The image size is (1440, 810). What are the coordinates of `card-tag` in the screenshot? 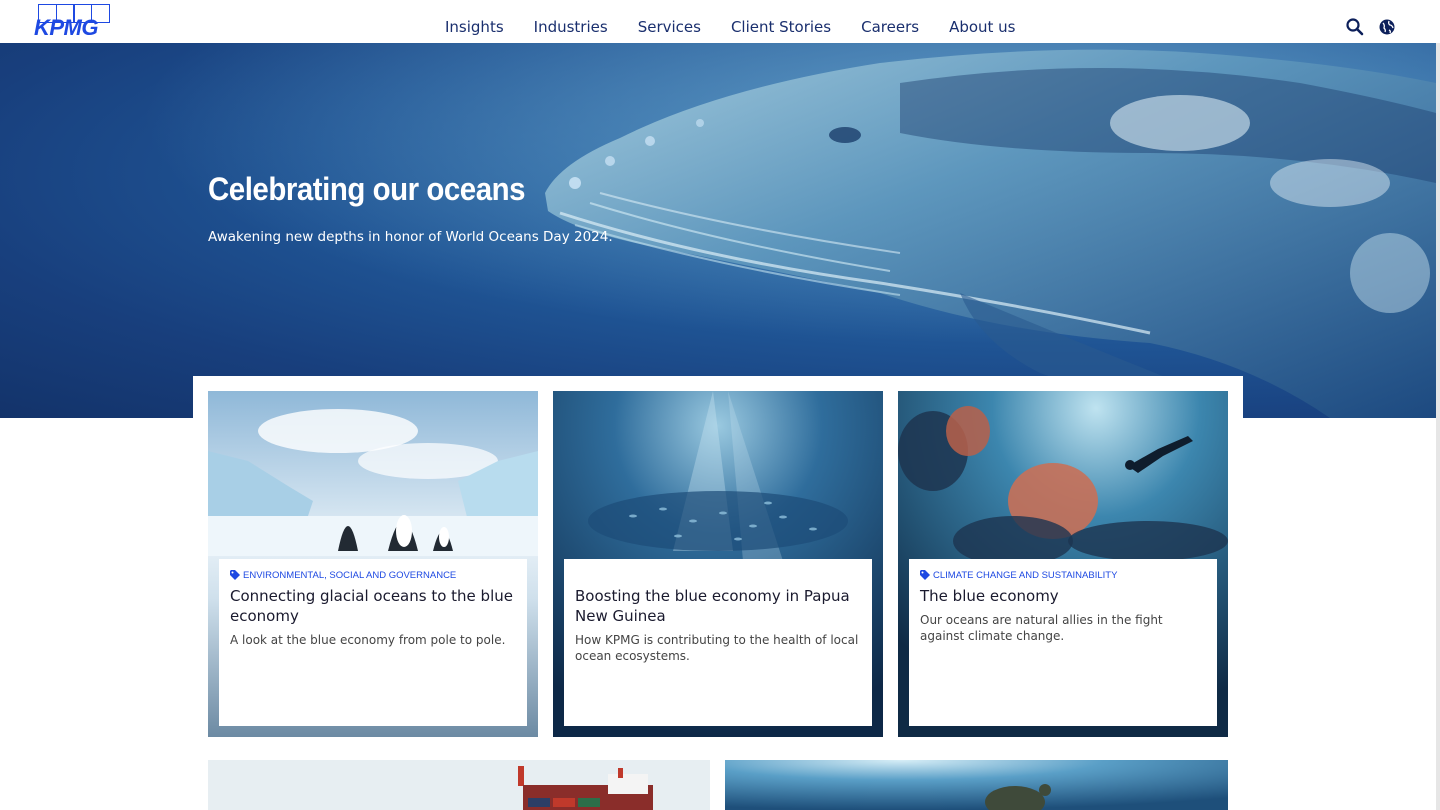 It's located at (718, 575).